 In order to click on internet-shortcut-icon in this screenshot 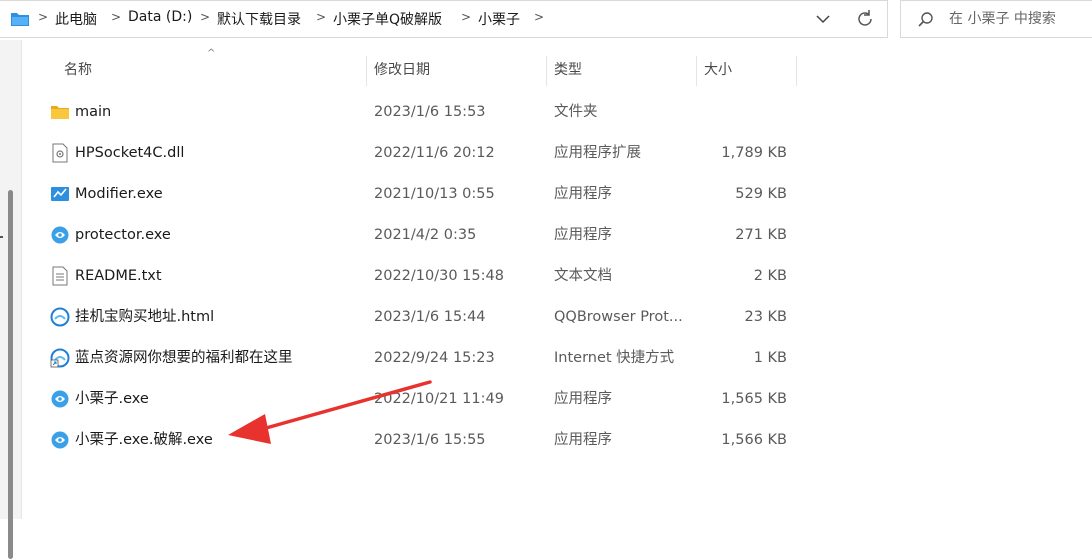, I will do `click(60, 358)`.